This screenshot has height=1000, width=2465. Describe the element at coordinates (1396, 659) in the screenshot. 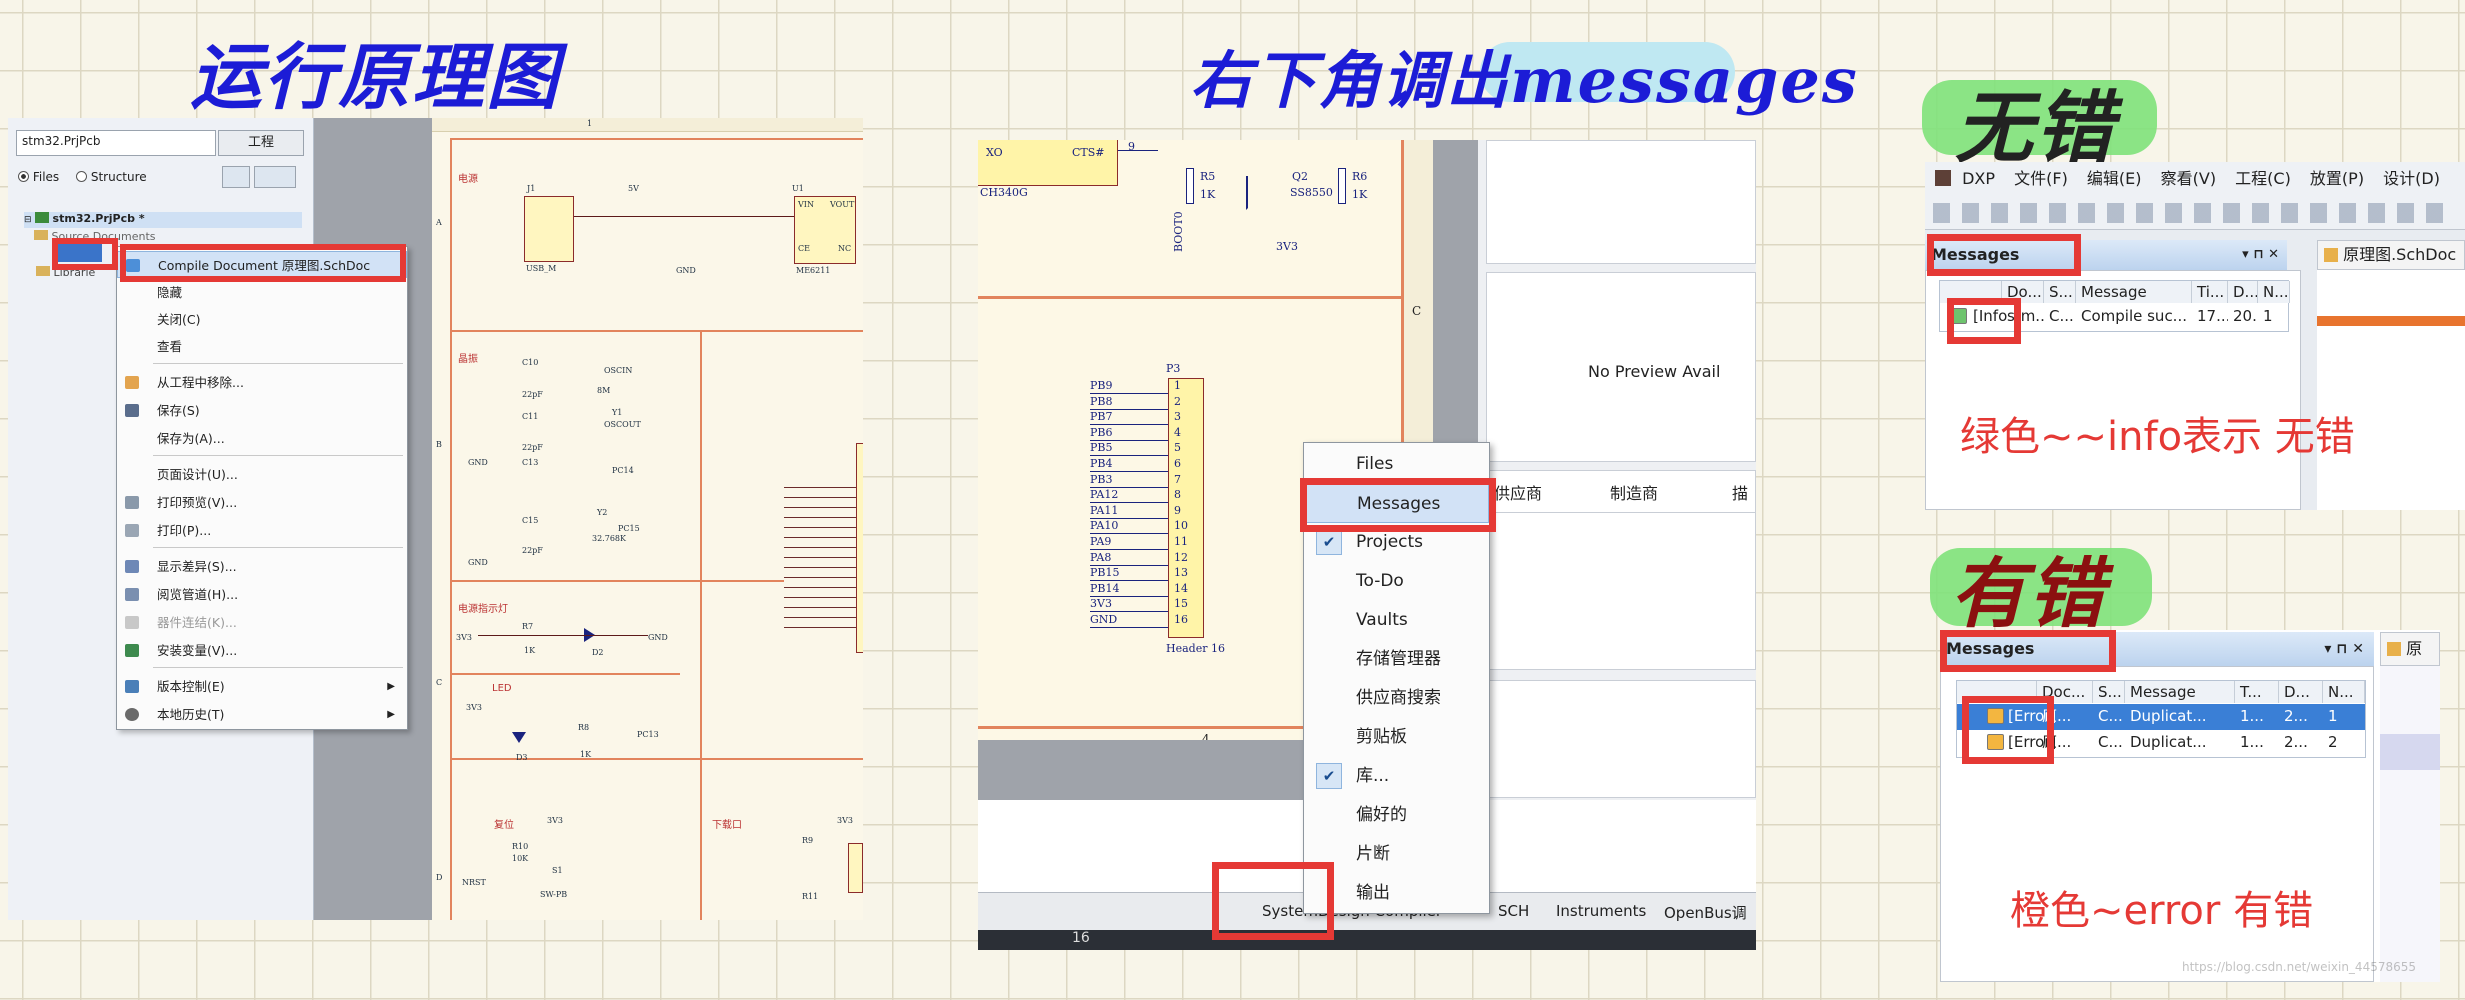

I see `menu-item-storage-manager: 存储管理器` at that location.